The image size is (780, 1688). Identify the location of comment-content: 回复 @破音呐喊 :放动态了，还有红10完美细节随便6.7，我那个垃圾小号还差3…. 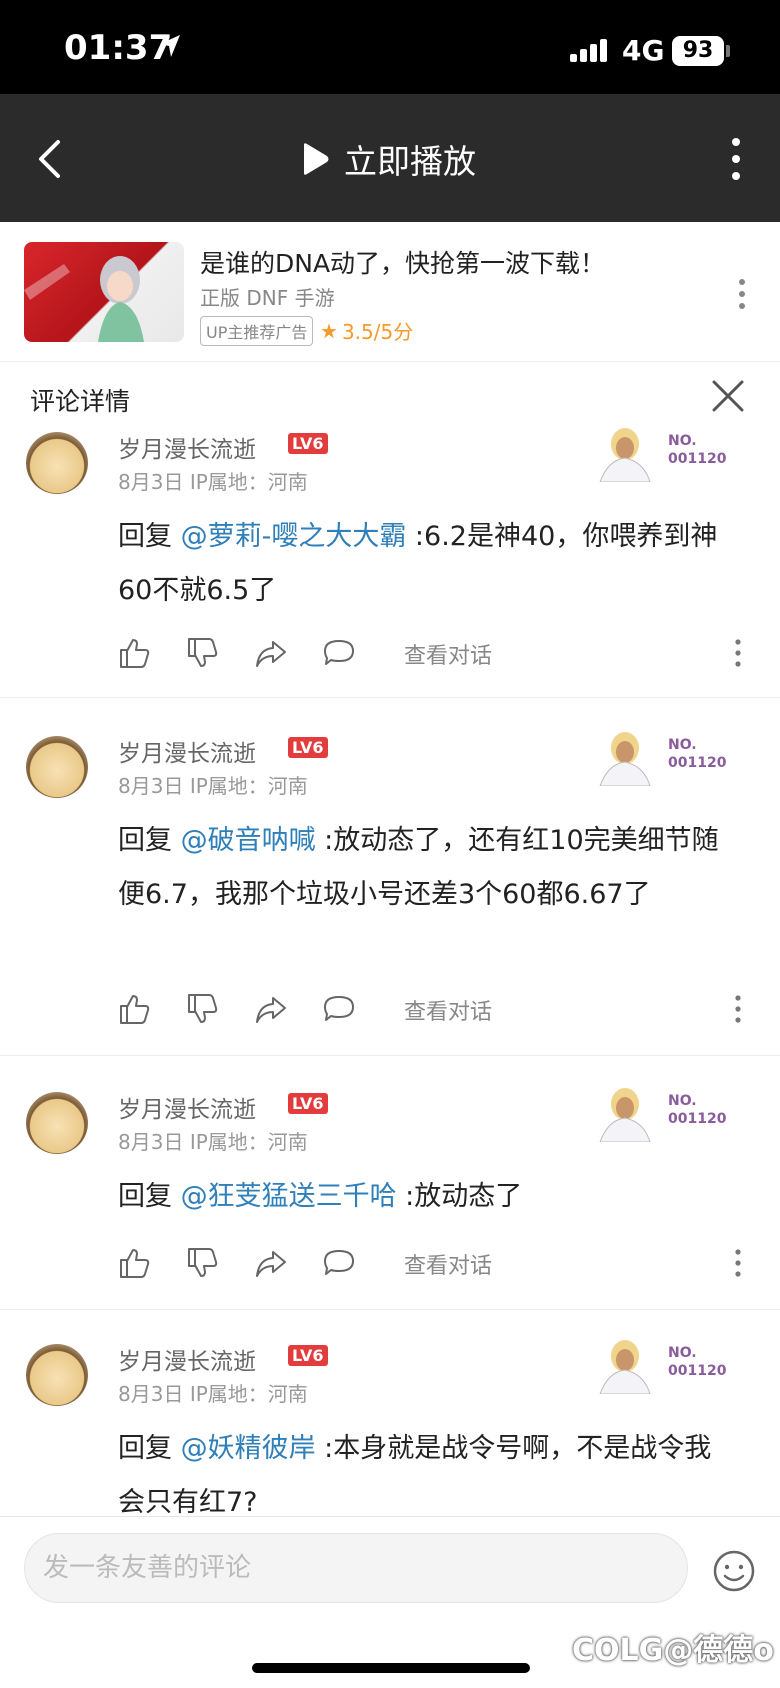
(428, 868).